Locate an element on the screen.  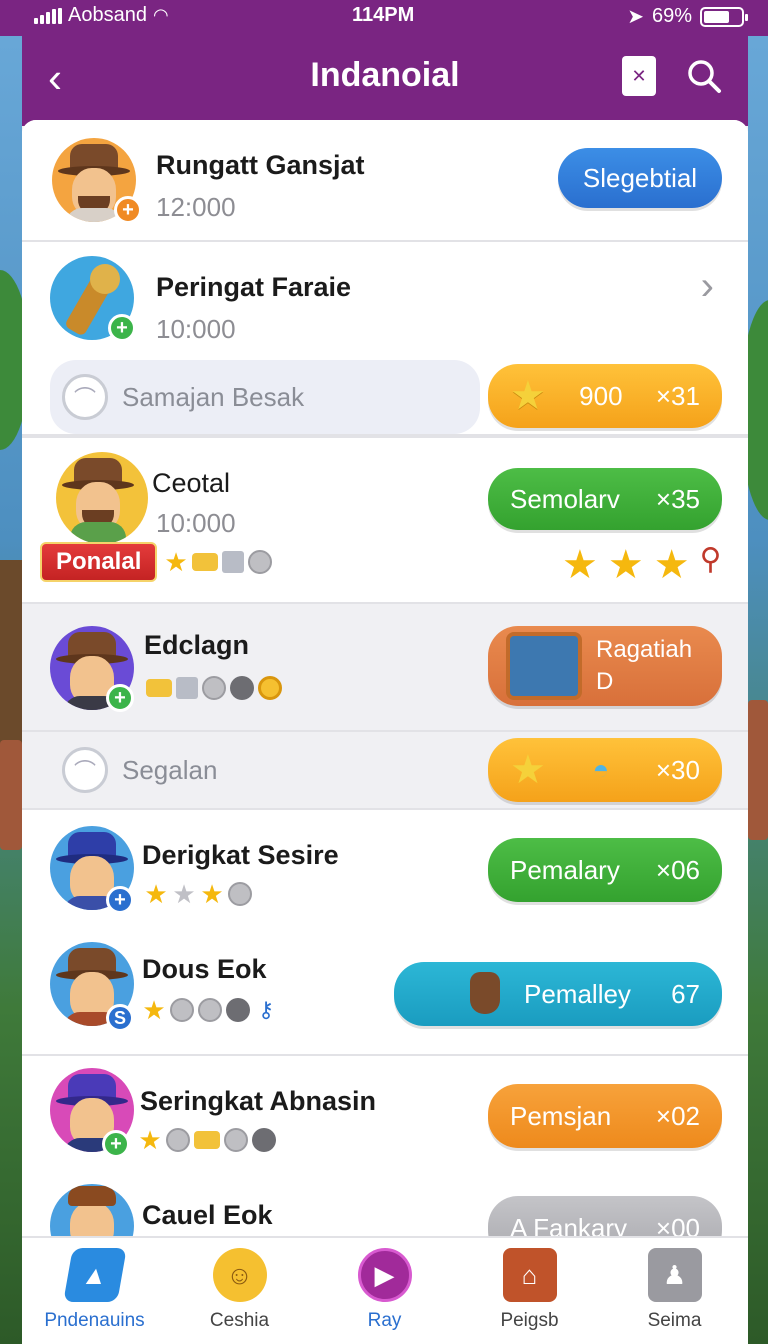
tab-pndenauins: ▲ Pndenauins is located at coordinates (94, 1290).